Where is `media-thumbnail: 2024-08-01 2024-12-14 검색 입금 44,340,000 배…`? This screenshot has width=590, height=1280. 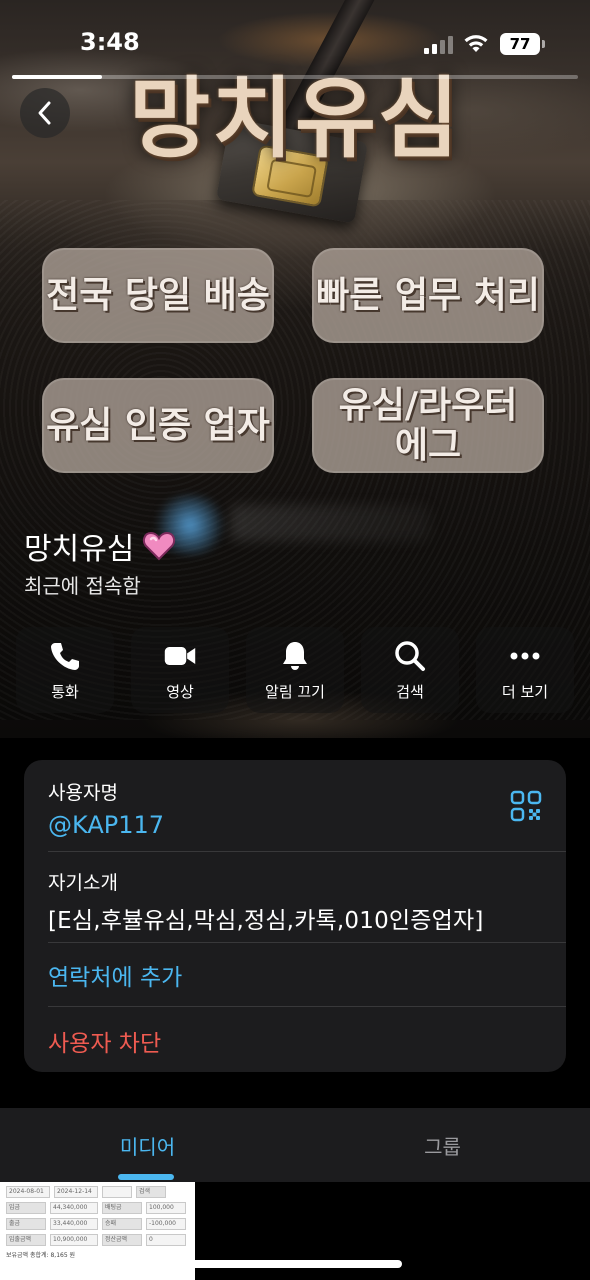
media-thumbnail: 2024-08-01 2024-12-14 검색 입금 44,340,000 배… is located at coordinates (97, 1231).